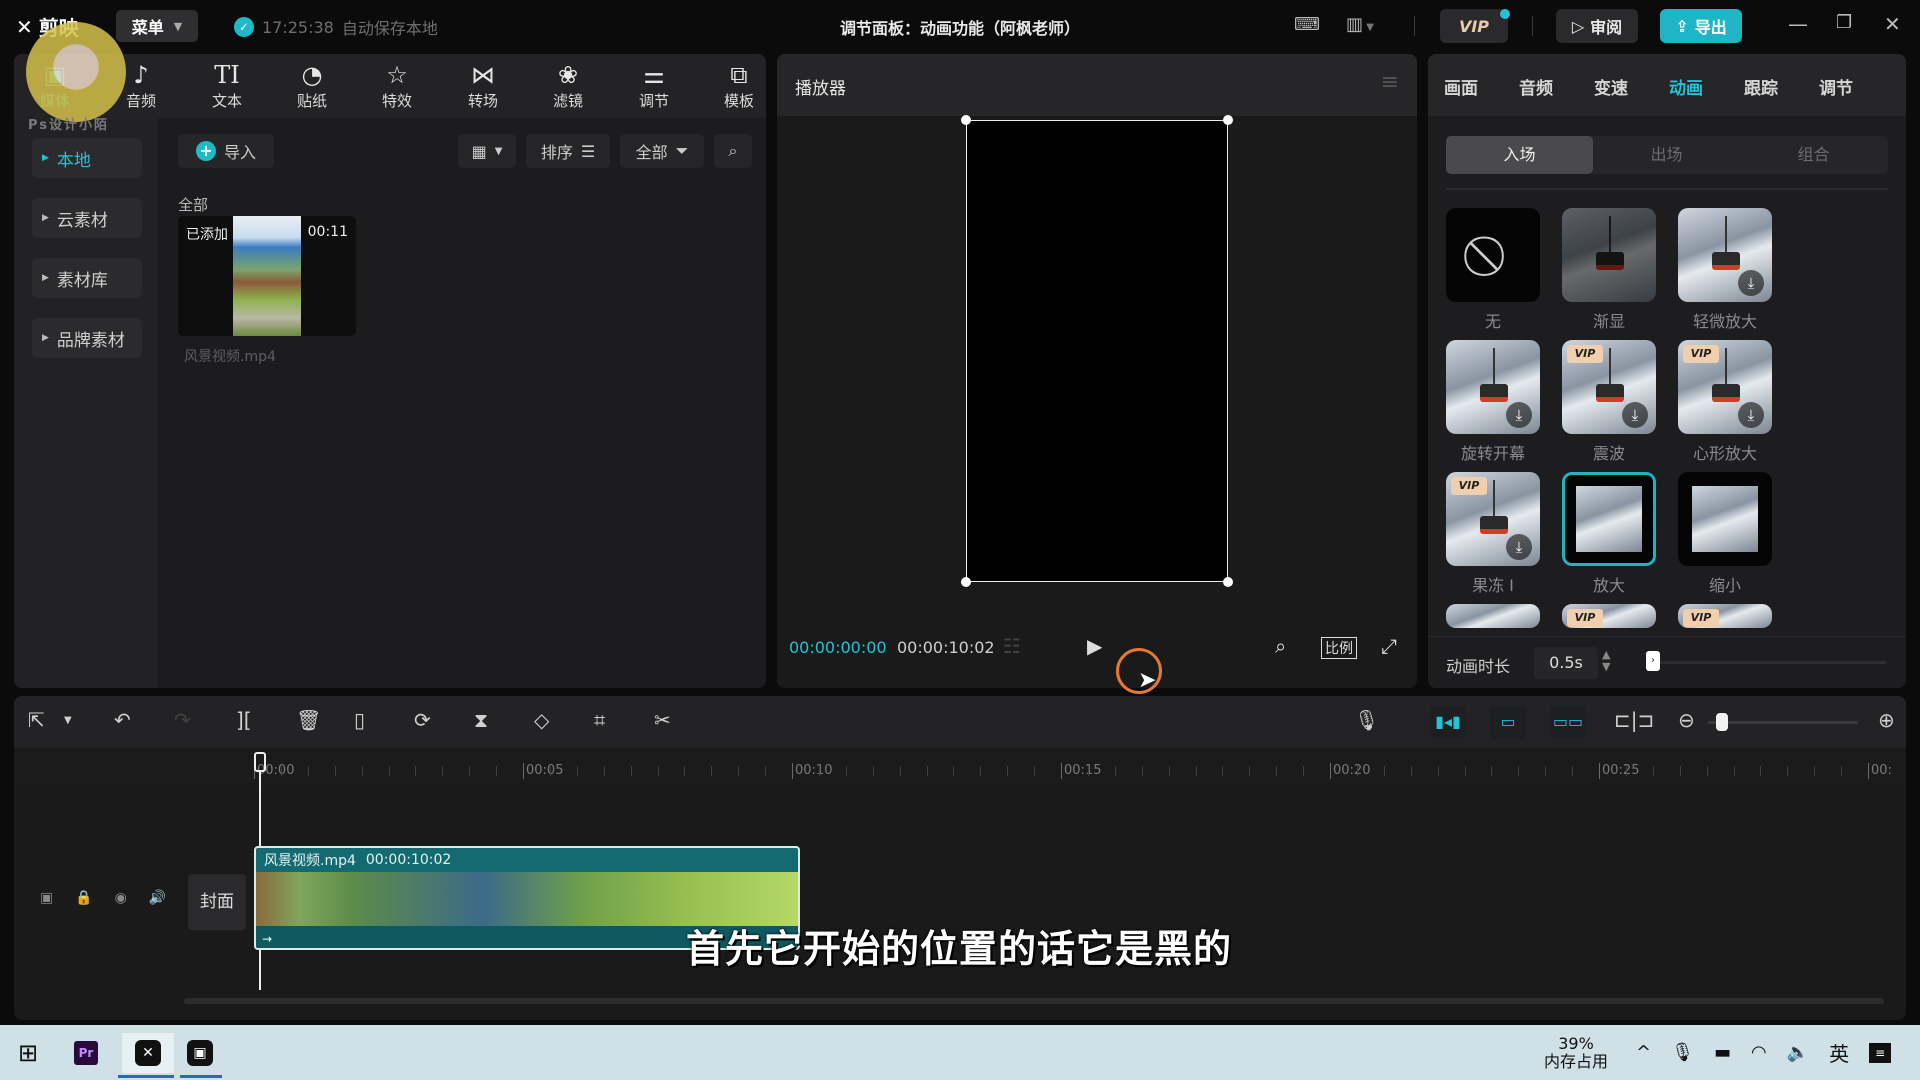 Image resolution: width=1920 pixels, height=1080 pixels. Describe the element at coordinates (483, 85) in the screenshot. I see `tool-transition: ⋈ 转场` at that location.